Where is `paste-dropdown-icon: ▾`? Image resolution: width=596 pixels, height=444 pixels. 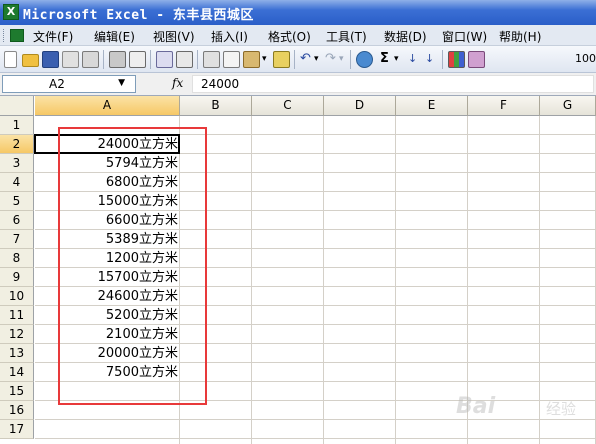 paste-dropdown-icon: ▾ is located at coordinates (264, 59).